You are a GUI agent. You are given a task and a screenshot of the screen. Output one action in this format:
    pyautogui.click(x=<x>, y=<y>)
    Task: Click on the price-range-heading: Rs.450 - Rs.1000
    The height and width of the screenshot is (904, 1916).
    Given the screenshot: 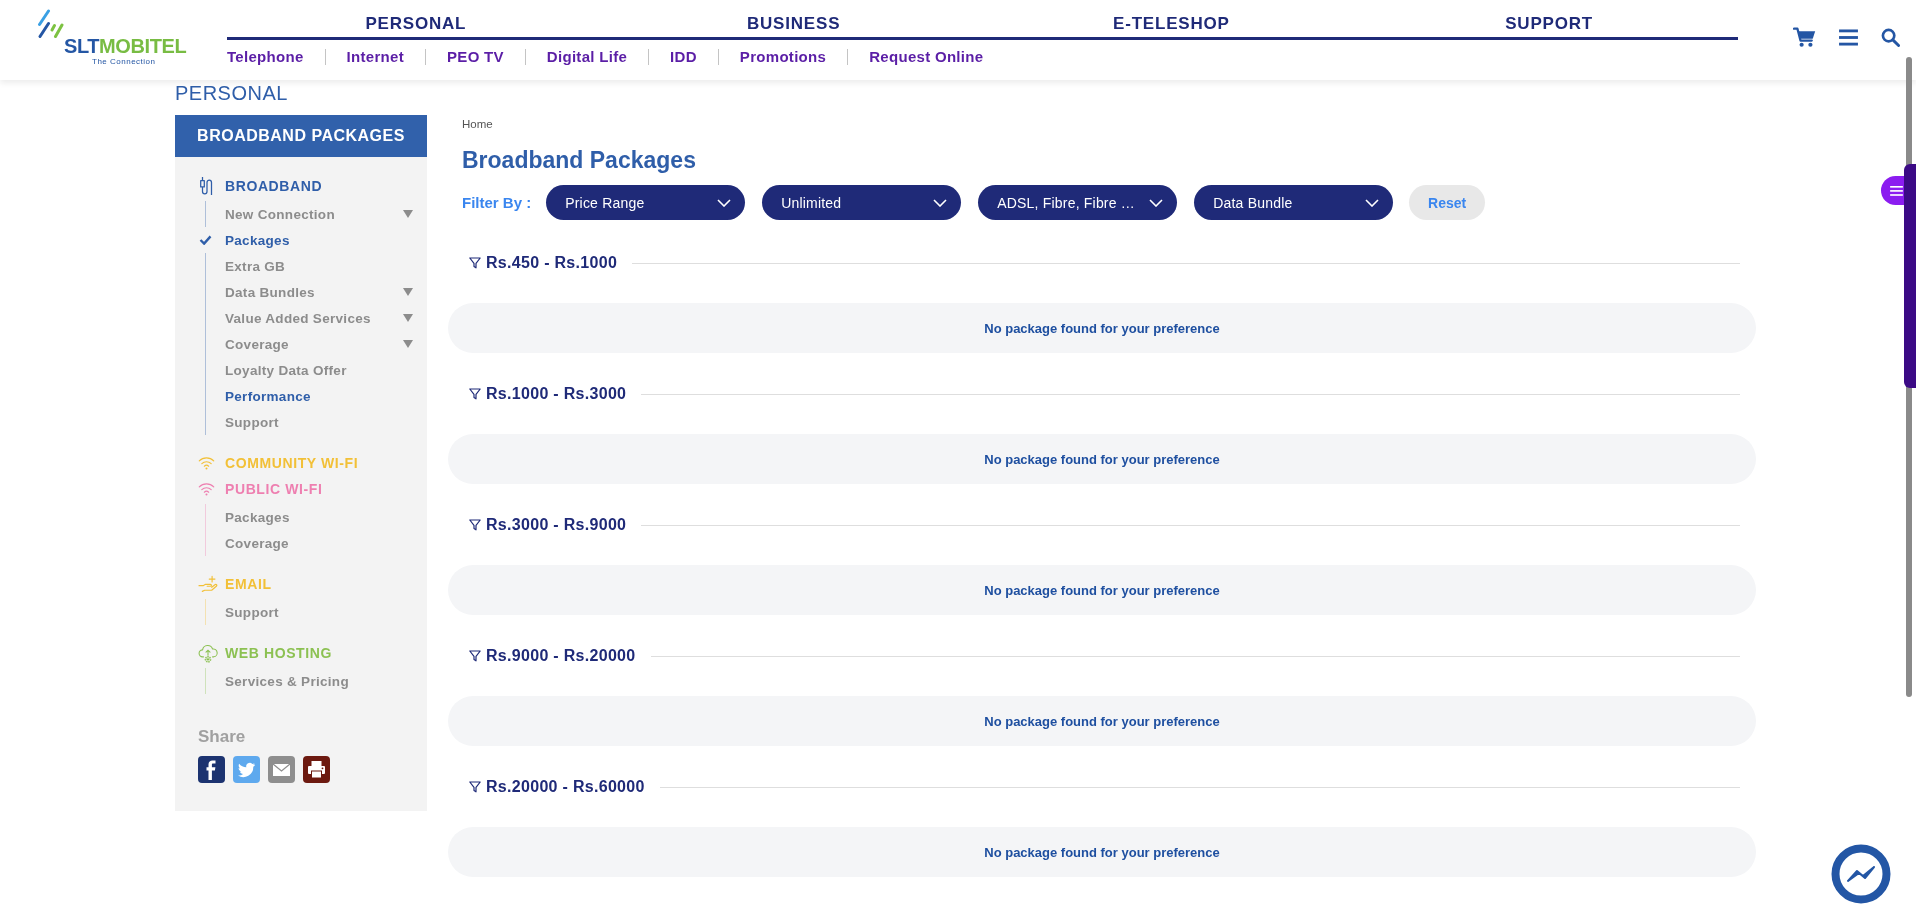 What is the action you would take?
    pyautogui.click(x=552, y=263)
    